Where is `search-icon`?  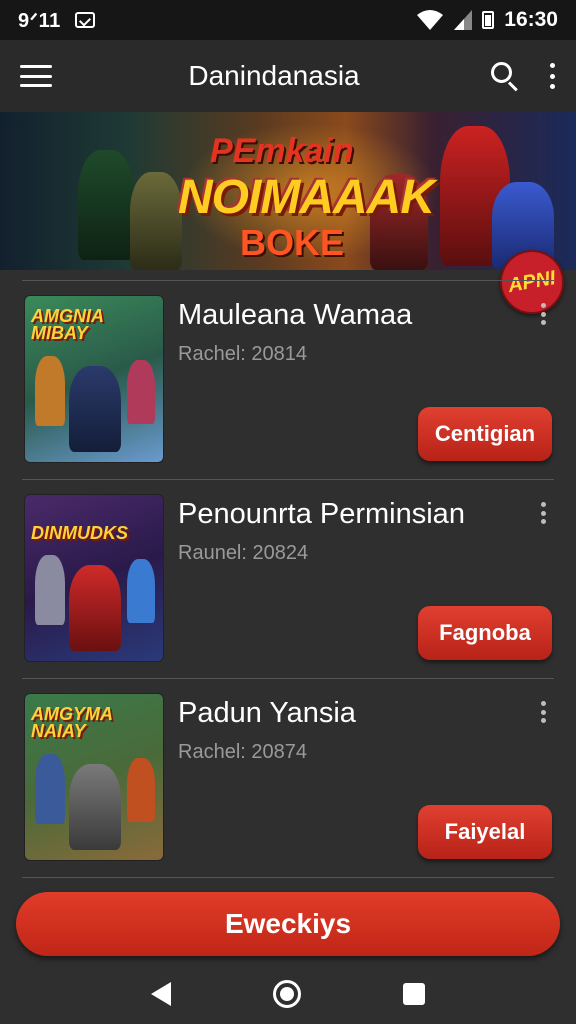 search-icon is located at coordinates (505, 76).